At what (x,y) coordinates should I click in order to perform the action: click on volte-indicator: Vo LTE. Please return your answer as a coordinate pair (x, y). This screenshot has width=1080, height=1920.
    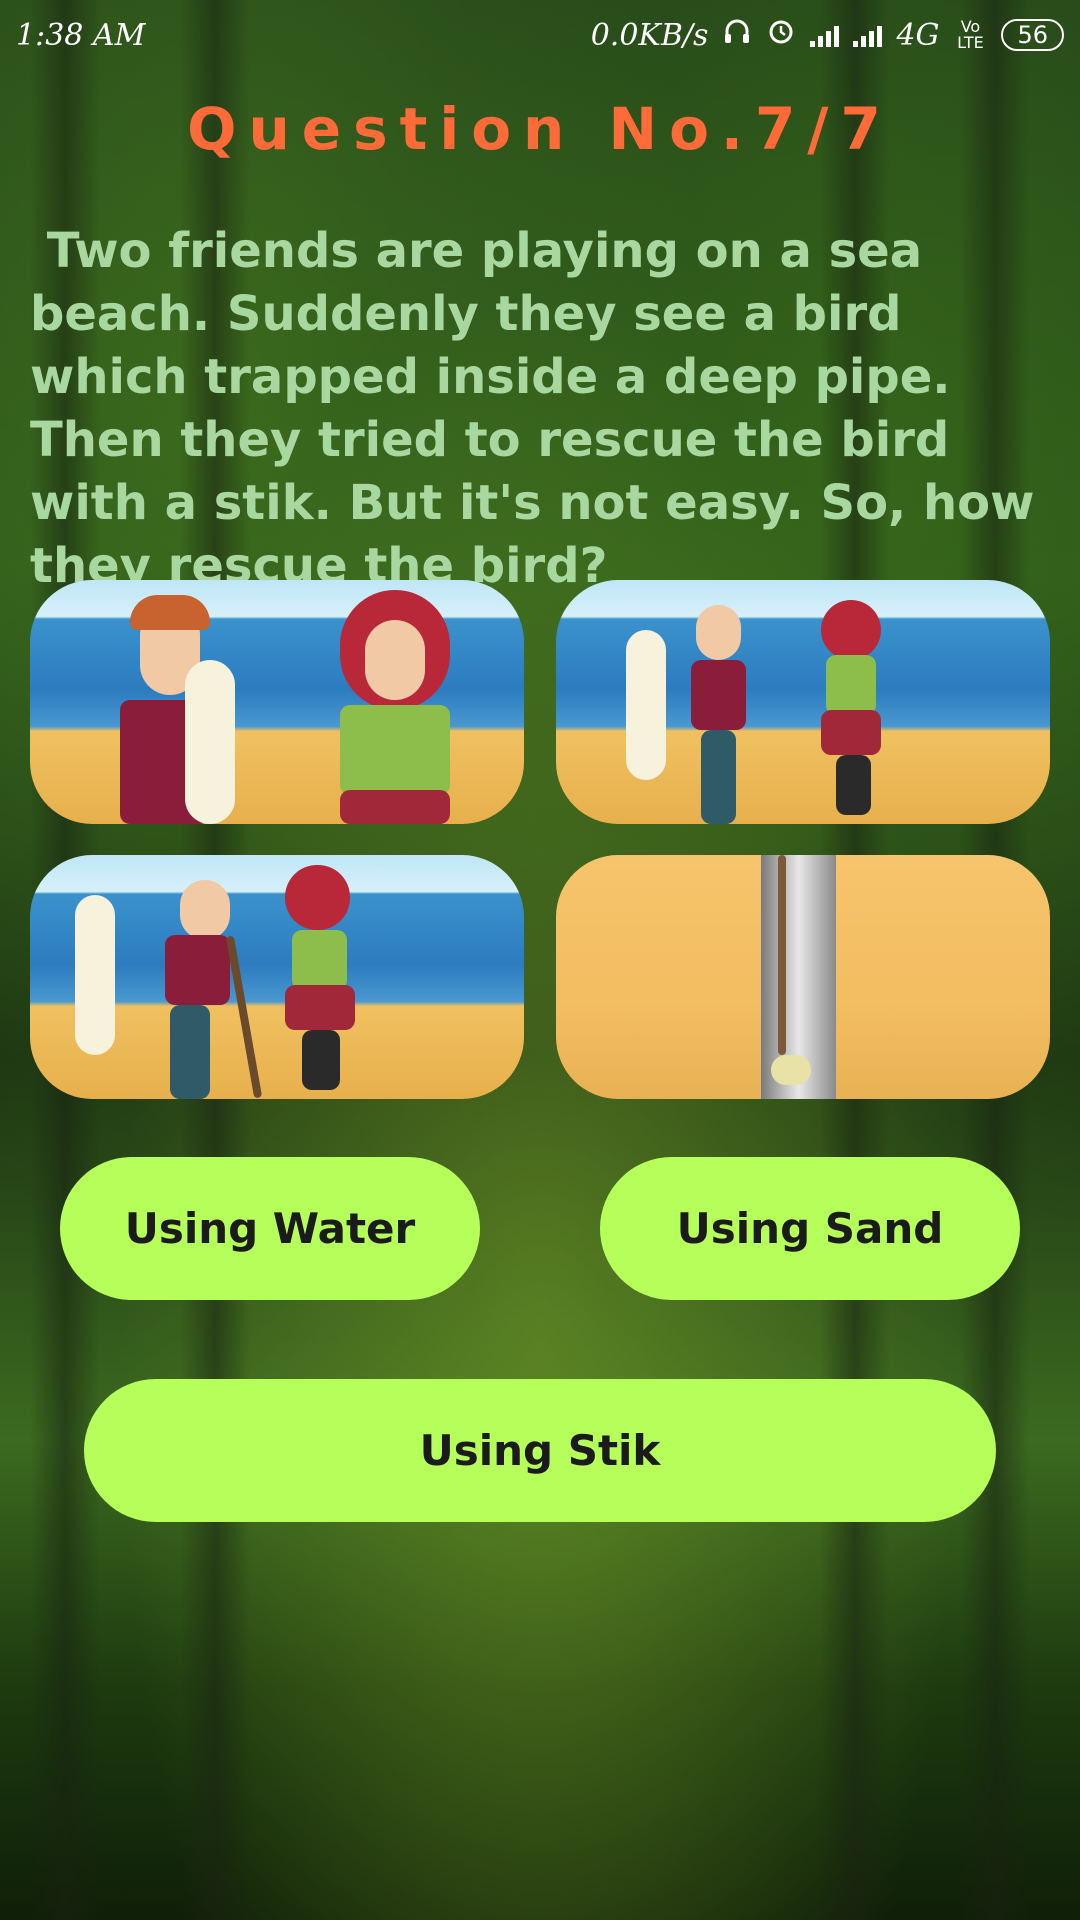
    Looking at the image, I should click on (970, 34).